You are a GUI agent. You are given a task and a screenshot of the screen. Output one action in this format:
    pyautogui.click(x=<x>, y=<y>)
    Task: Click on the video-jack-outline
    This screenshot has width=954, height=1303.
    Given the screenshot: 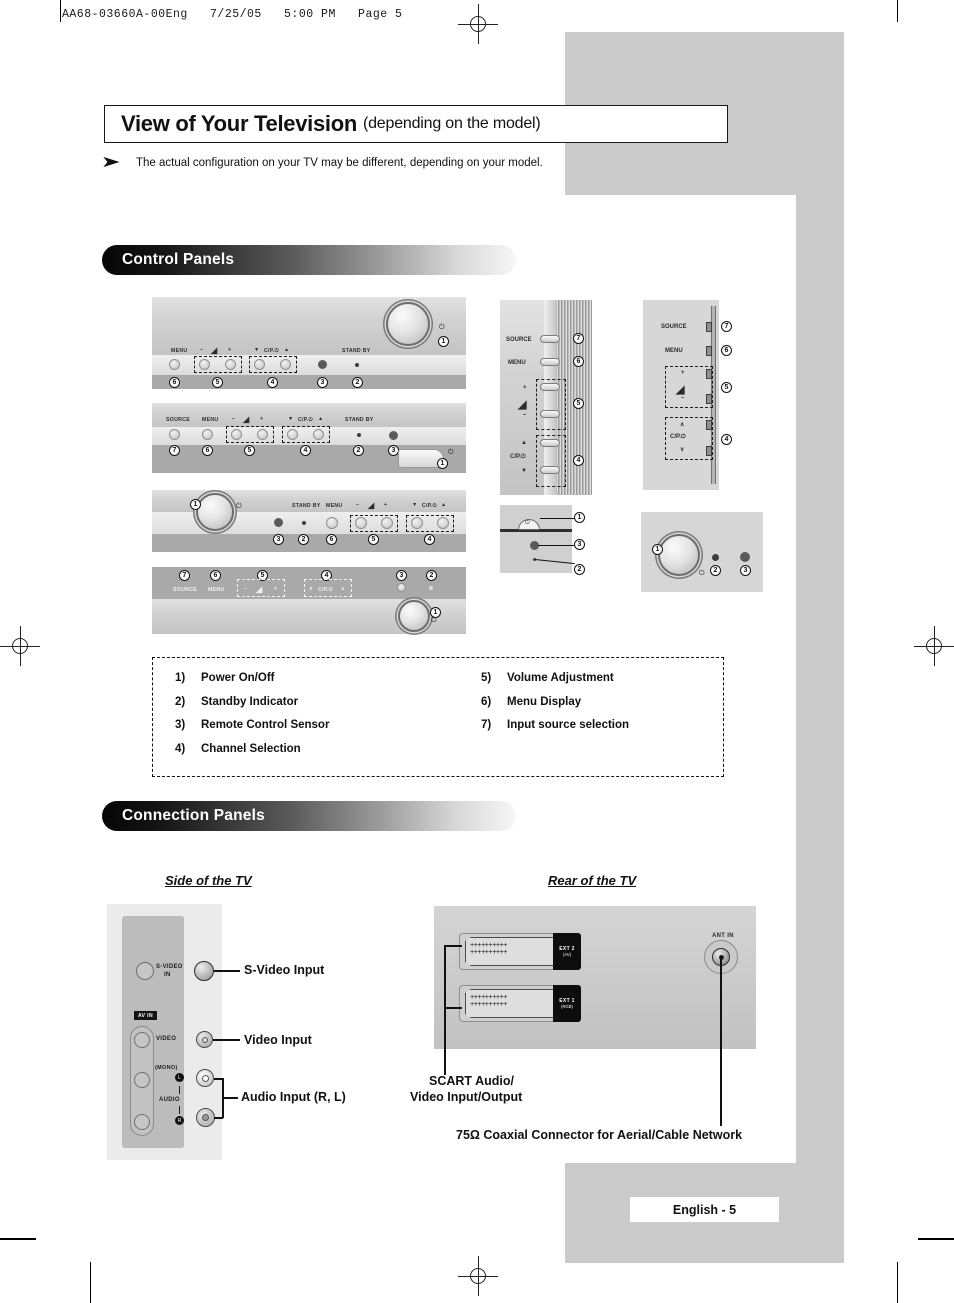 What is the action you would take?
    pyautogui.click(x=142, y=1040)
    